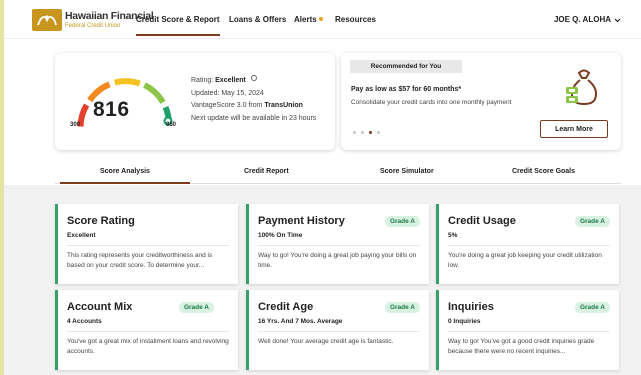  I want to click on carousel-indicator, so click(366, 132).